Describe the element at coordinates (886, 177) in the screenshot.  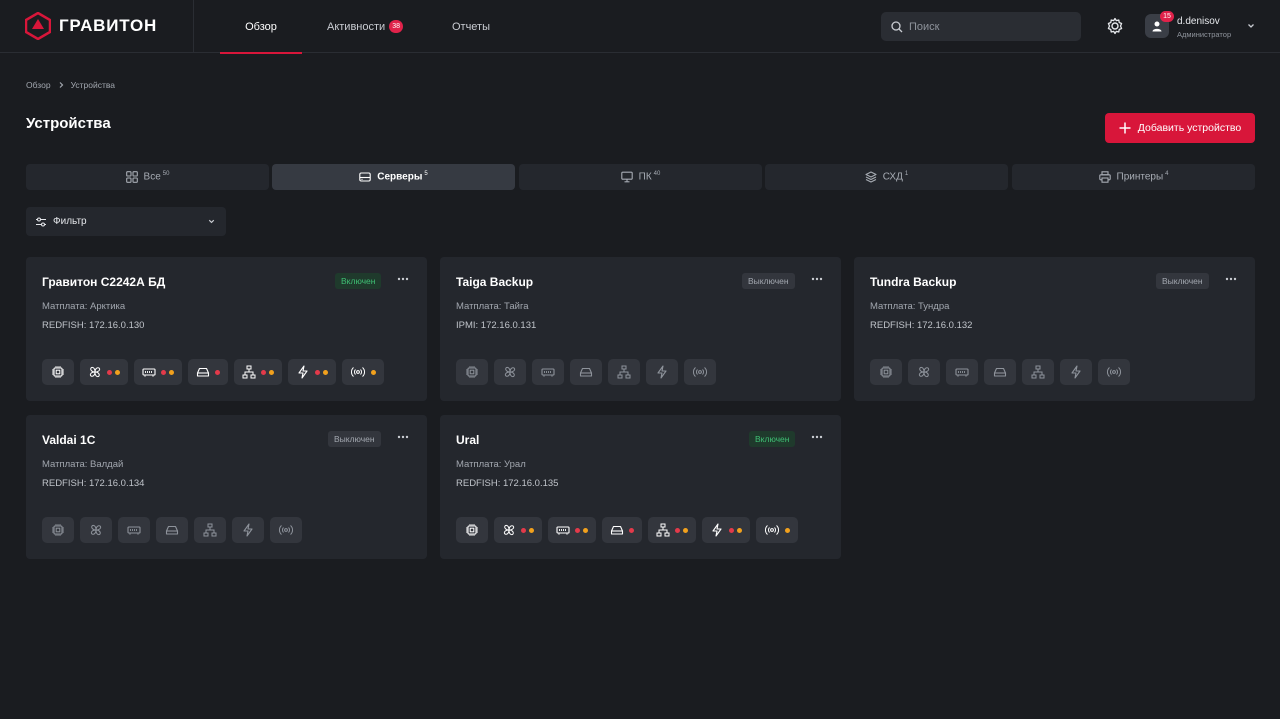
I see `tab-storage: СХД 1` at that location.